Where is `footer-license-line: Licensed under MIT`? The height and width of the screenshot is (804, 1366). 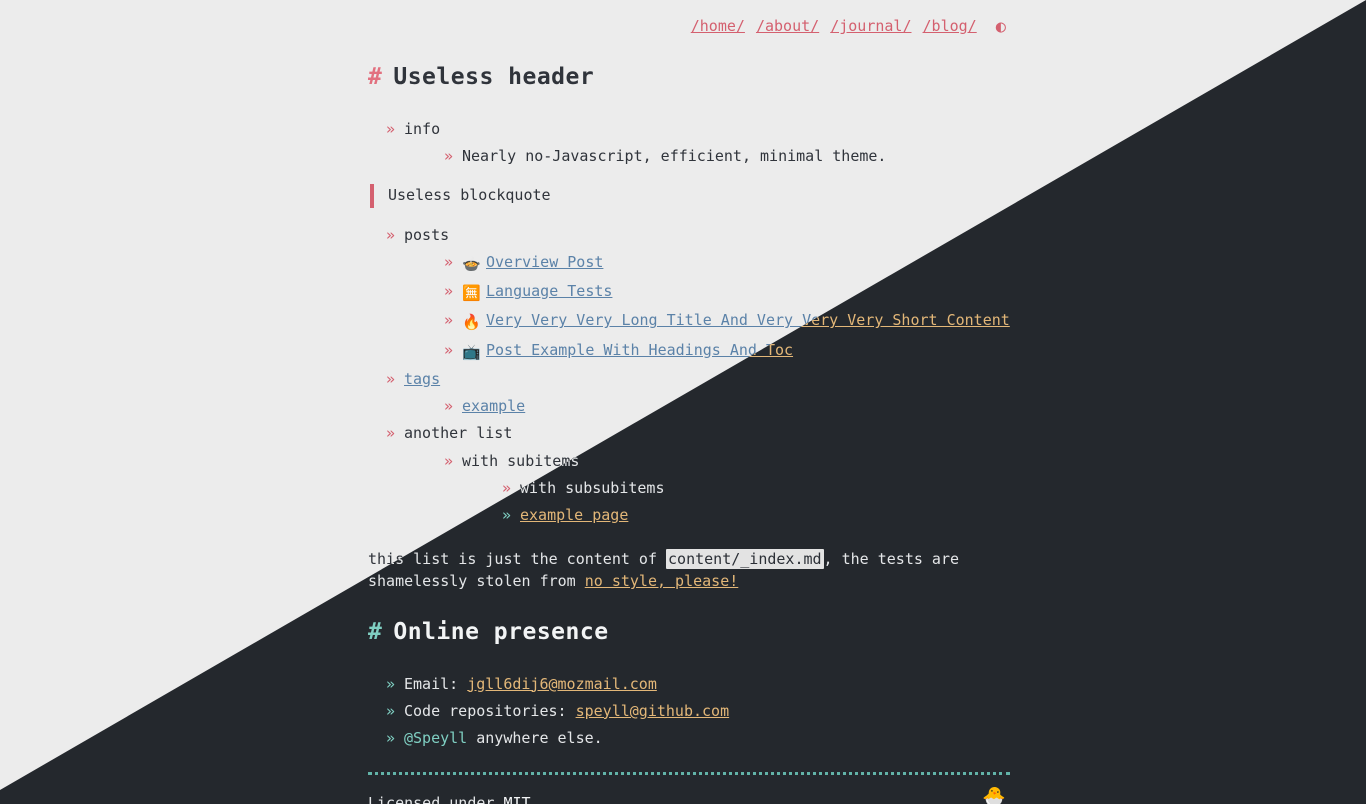
footer-license-line: Licensed under MIT is located at coordinates (689, 798).